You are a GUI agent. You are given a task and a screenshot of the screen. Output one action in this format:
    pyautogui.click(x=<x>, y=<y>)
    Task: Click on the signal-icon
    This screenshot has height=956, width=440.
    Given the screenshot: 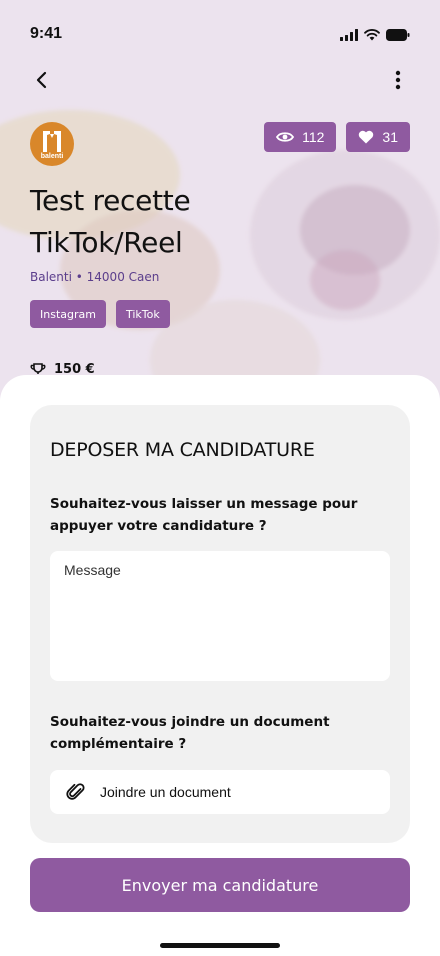 What is the action you would take?
    pyautogui.click(x=349, y=35)
    